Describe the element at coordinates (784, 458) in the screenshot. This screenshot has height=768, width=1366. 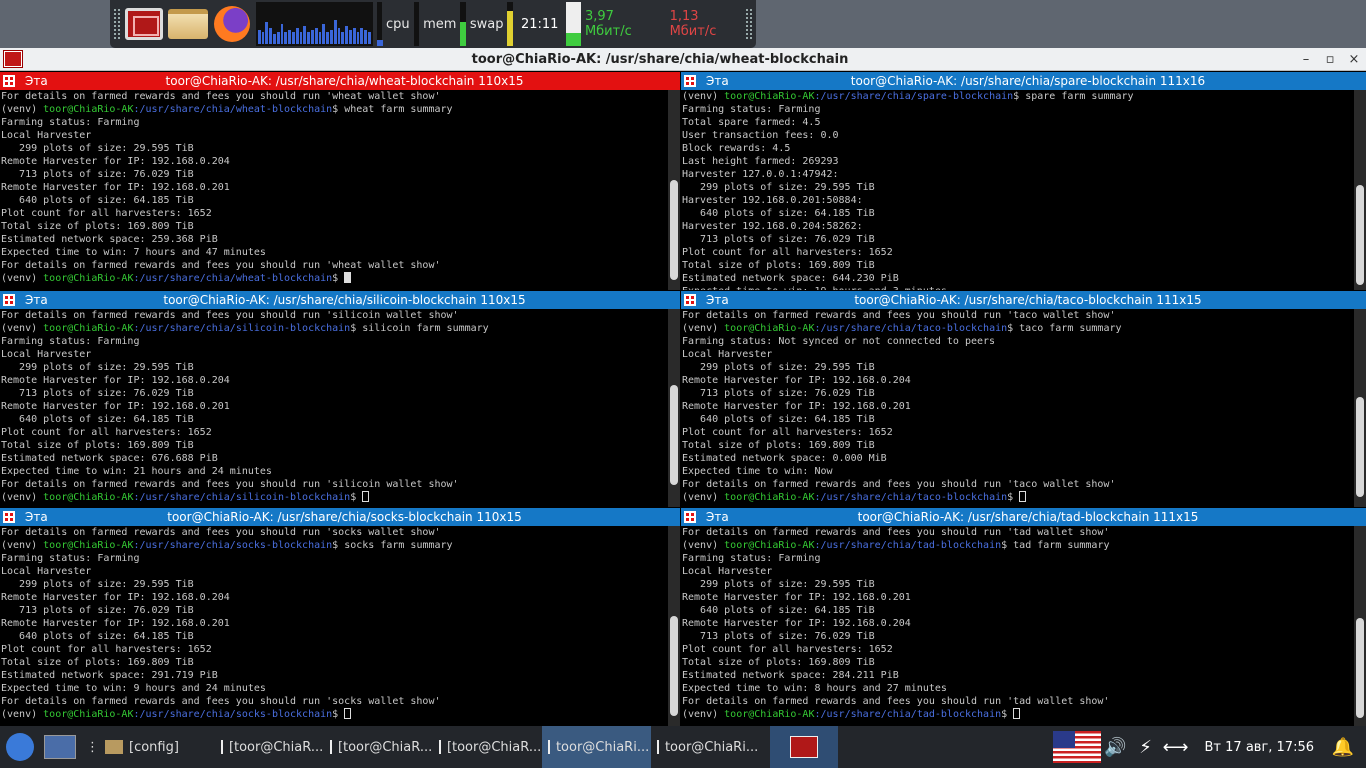
I see `output-text: Estimated network space: 0.000 MiB` at that location.